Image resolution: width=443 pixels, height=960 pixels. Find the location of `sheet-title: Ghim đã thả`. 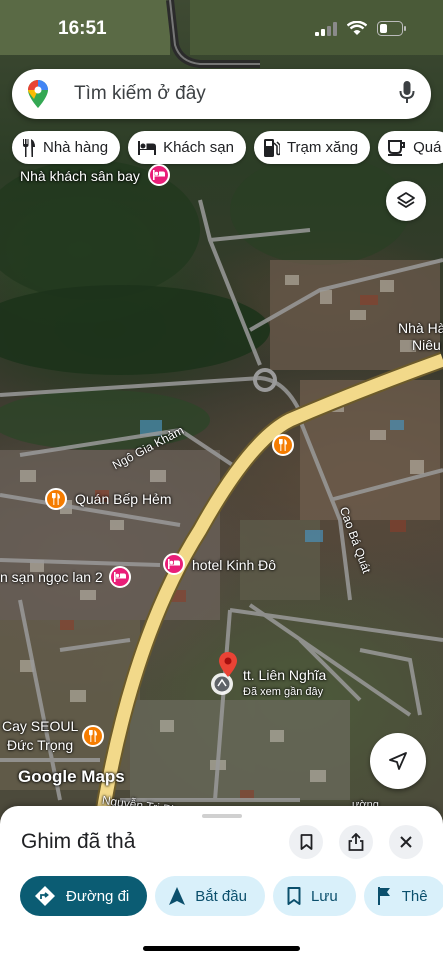

sheet-title: Ghim đã thả is located at coordinates (78, 841).